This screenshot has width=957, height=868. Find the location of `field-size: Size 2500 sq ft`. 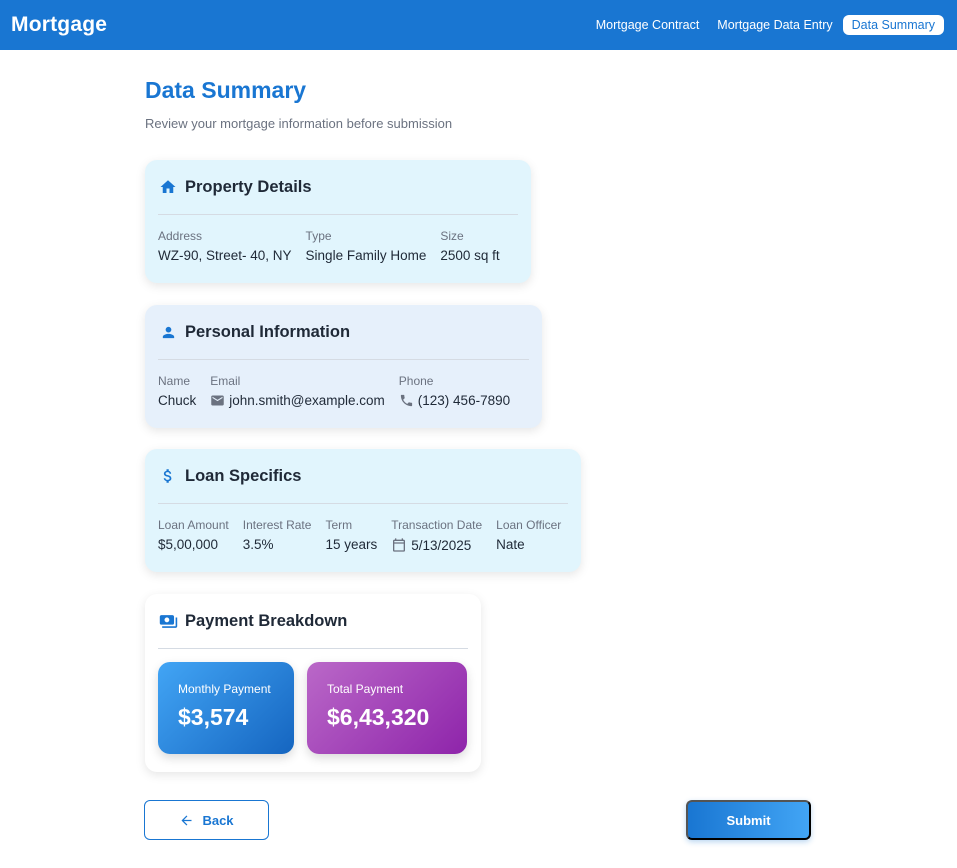

field-size: Size 2500 sq ft is located at coordinates (469, 246).